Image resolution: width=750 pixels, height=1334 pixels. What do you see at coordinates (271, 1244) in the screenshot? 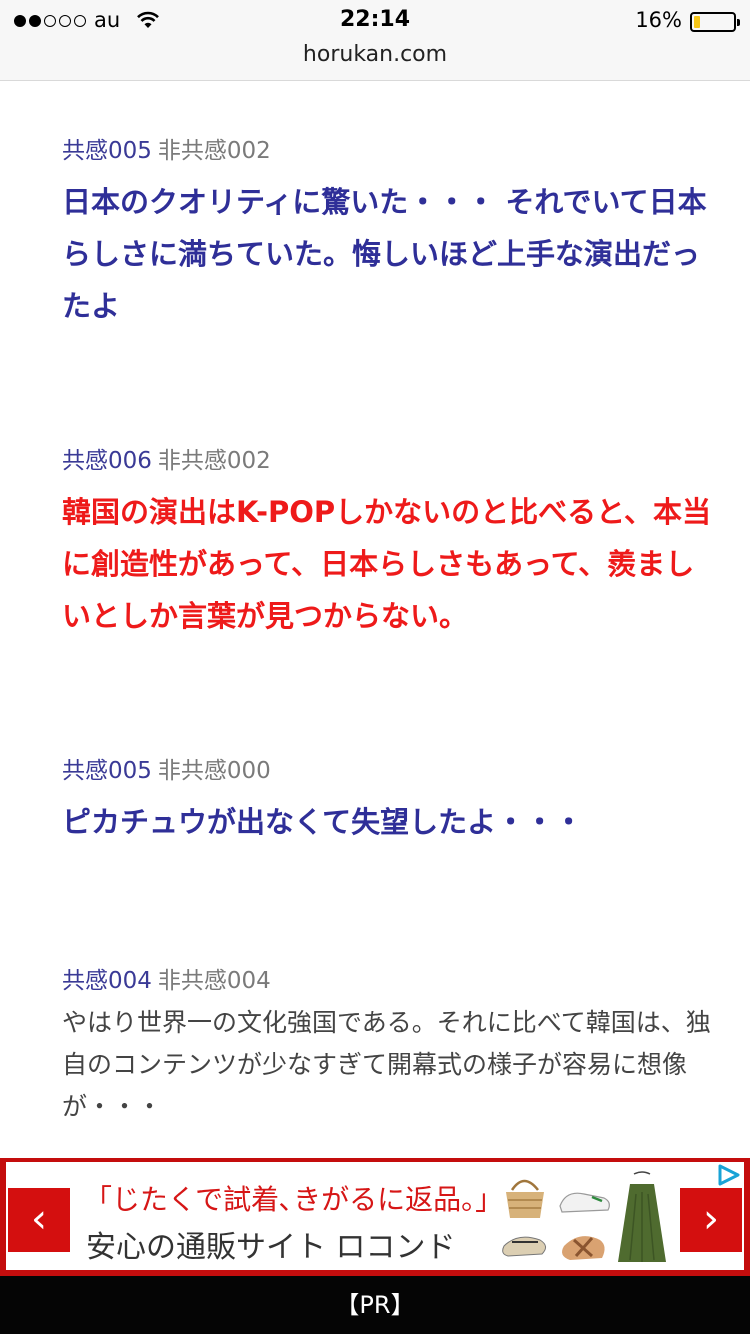
I see `ad-subline: 安心の通販サイト ロコンド` at bounding box center [271, 1244].